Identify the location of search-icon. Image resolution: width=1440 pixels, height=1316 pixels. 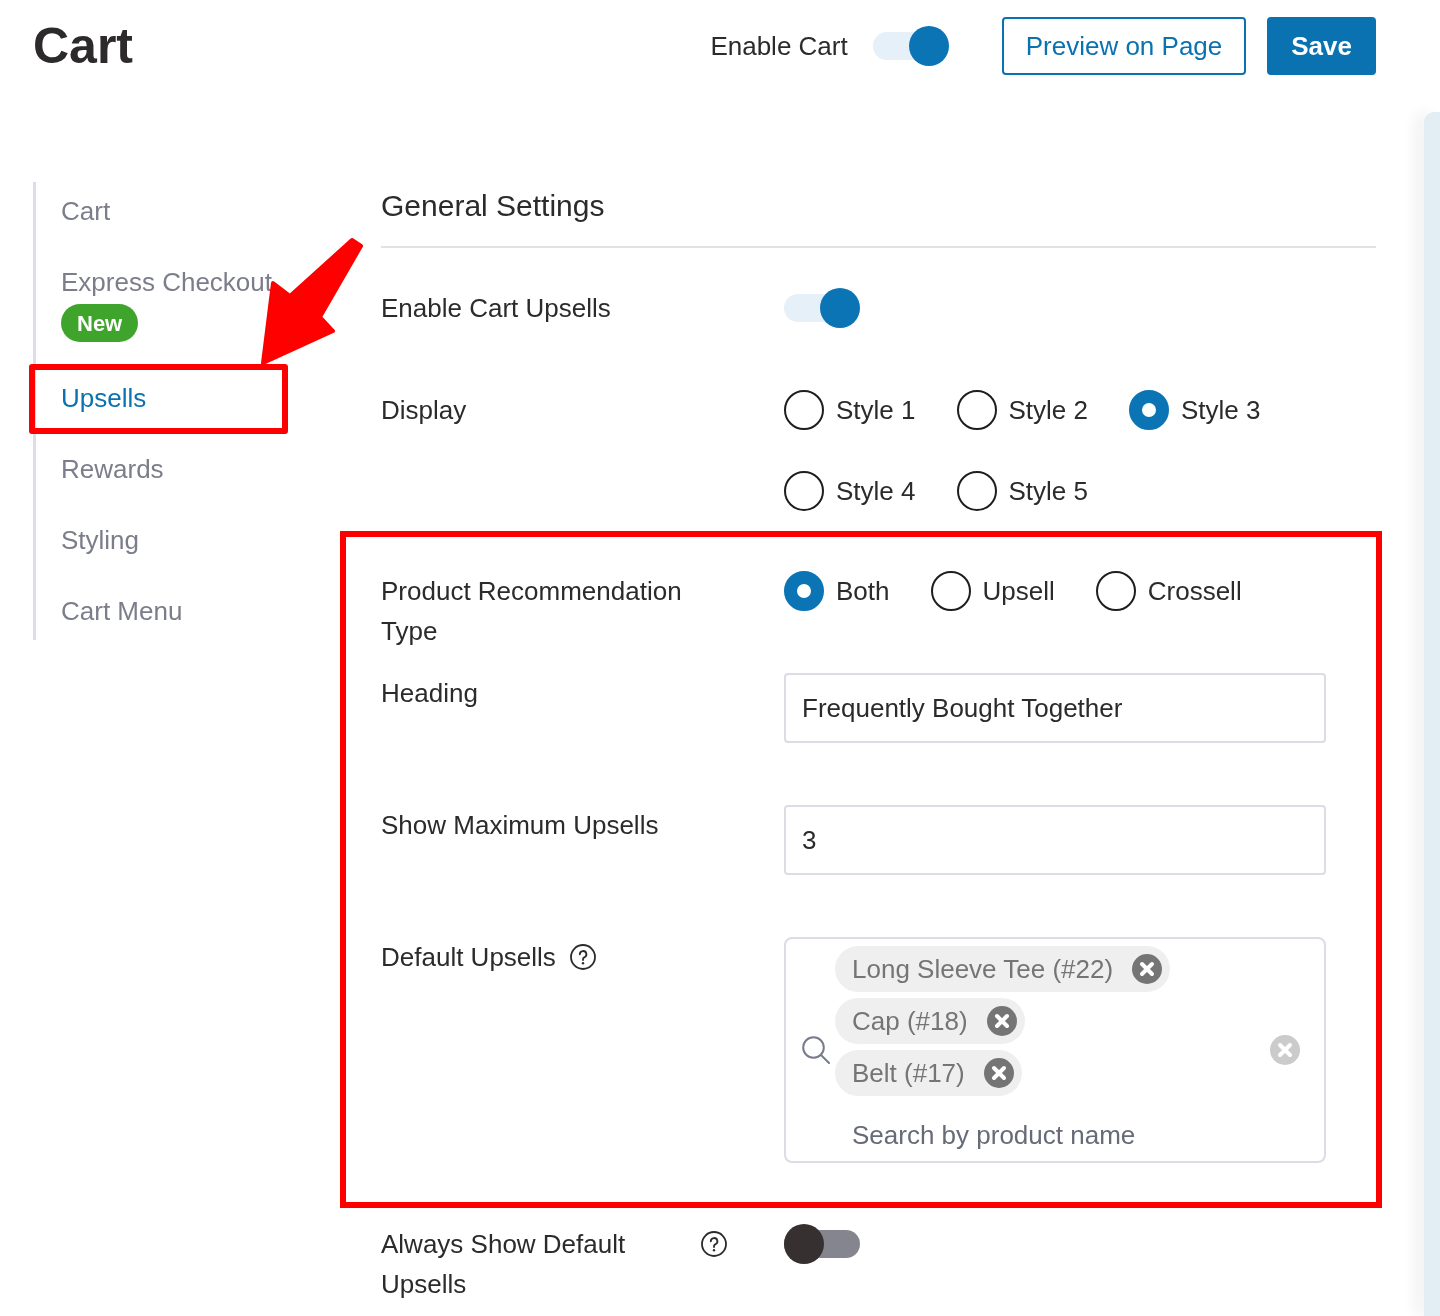
(816, 1050).